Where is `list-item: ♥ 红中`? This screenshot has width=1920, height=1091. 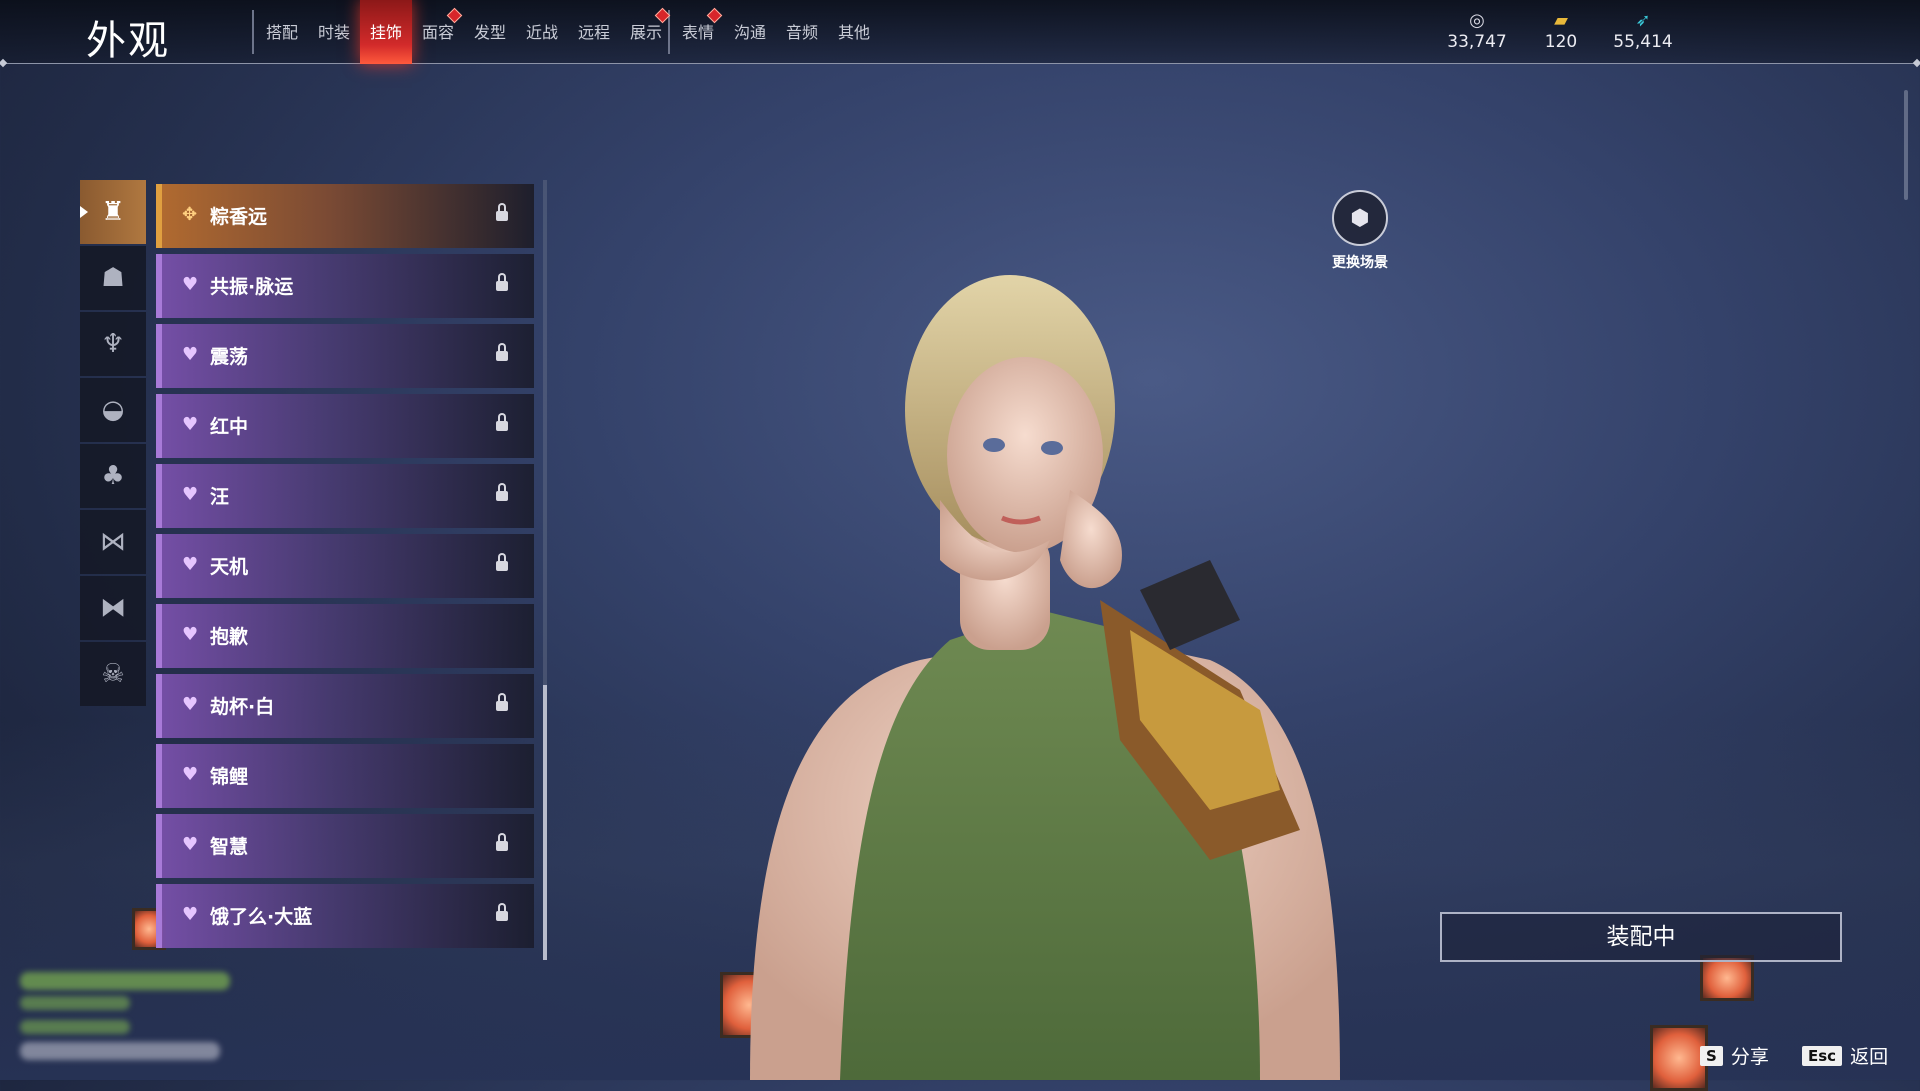
list-item: ♥ 红中 is located at coordinates (345, 426).